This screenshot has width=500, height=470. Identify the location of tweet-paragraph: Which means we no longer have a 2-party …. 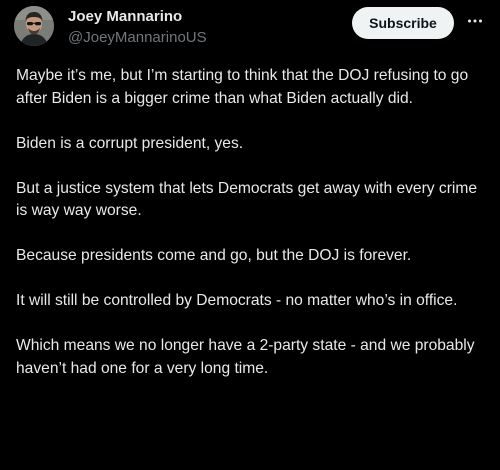
(245, 357).